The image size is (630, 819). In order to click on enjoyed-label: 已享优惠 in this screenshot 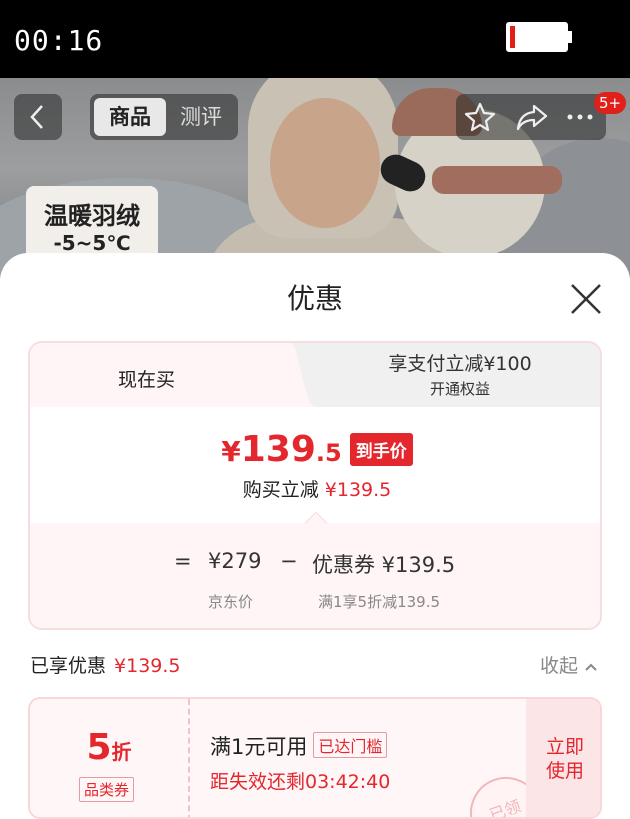, I will do `click(68, 666)`.